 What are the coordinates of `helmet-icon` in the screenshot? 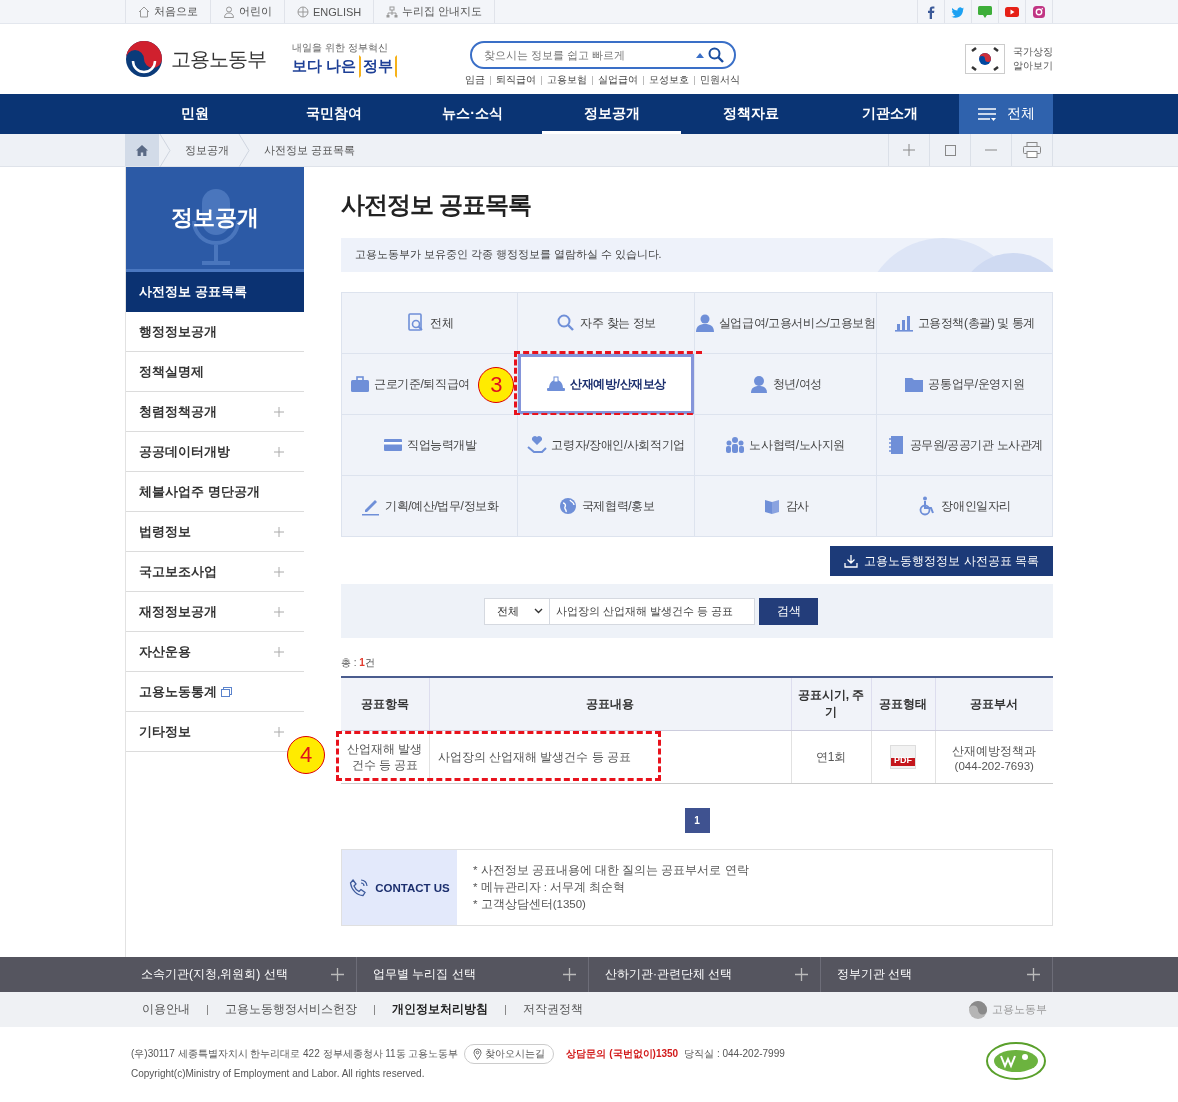 It's located at (556, 384).